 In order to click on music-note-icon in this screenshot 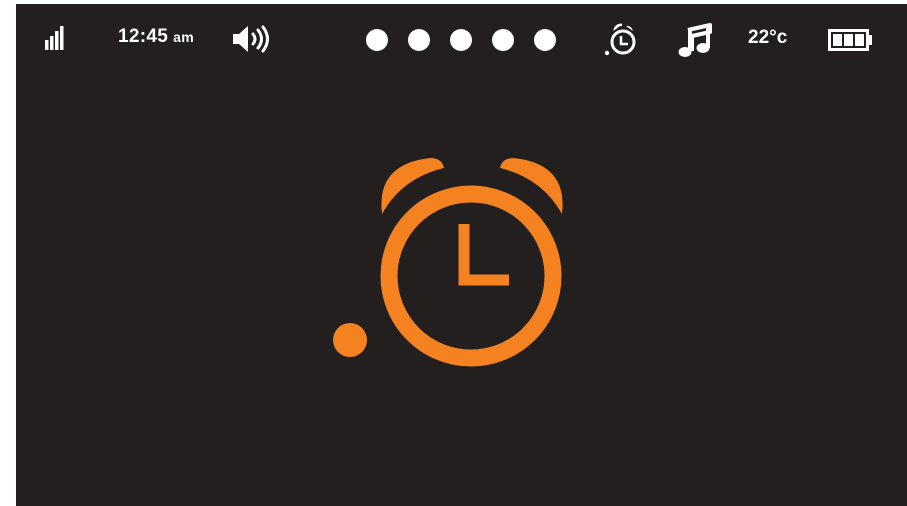, I will do `click(695, 40)`.